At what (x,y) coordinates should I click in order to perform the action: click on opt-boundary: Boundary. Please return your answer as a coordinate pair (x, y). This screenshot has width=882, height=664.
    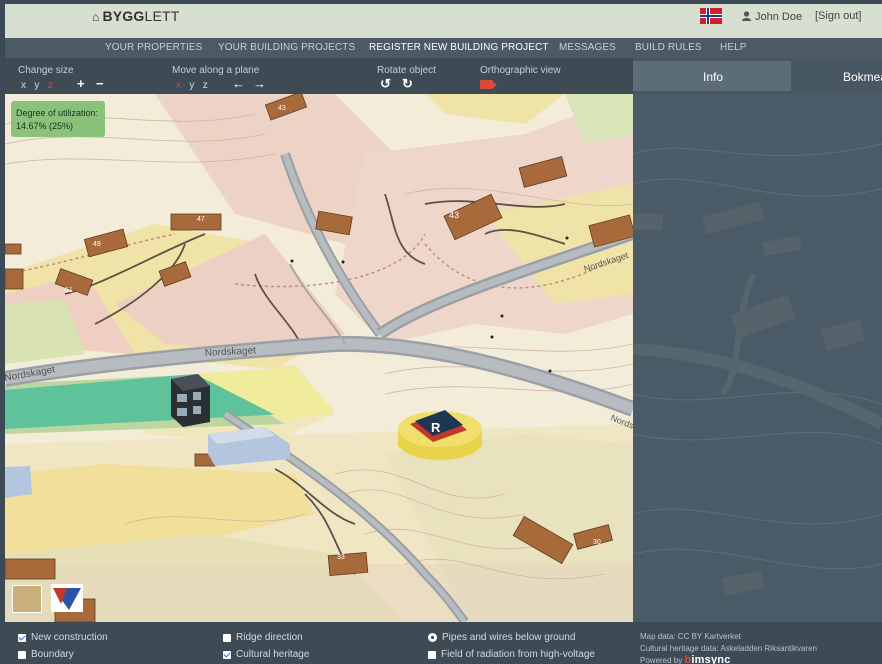
    Looking at the image, I should click on (46, 654).